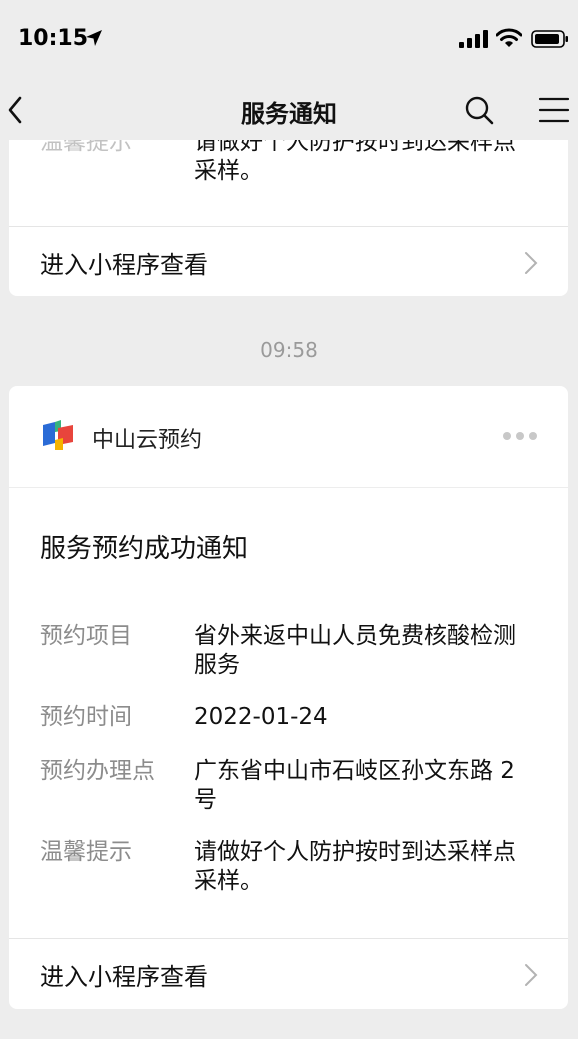  I want to click on status-time: 10:15, so click(53, 38).